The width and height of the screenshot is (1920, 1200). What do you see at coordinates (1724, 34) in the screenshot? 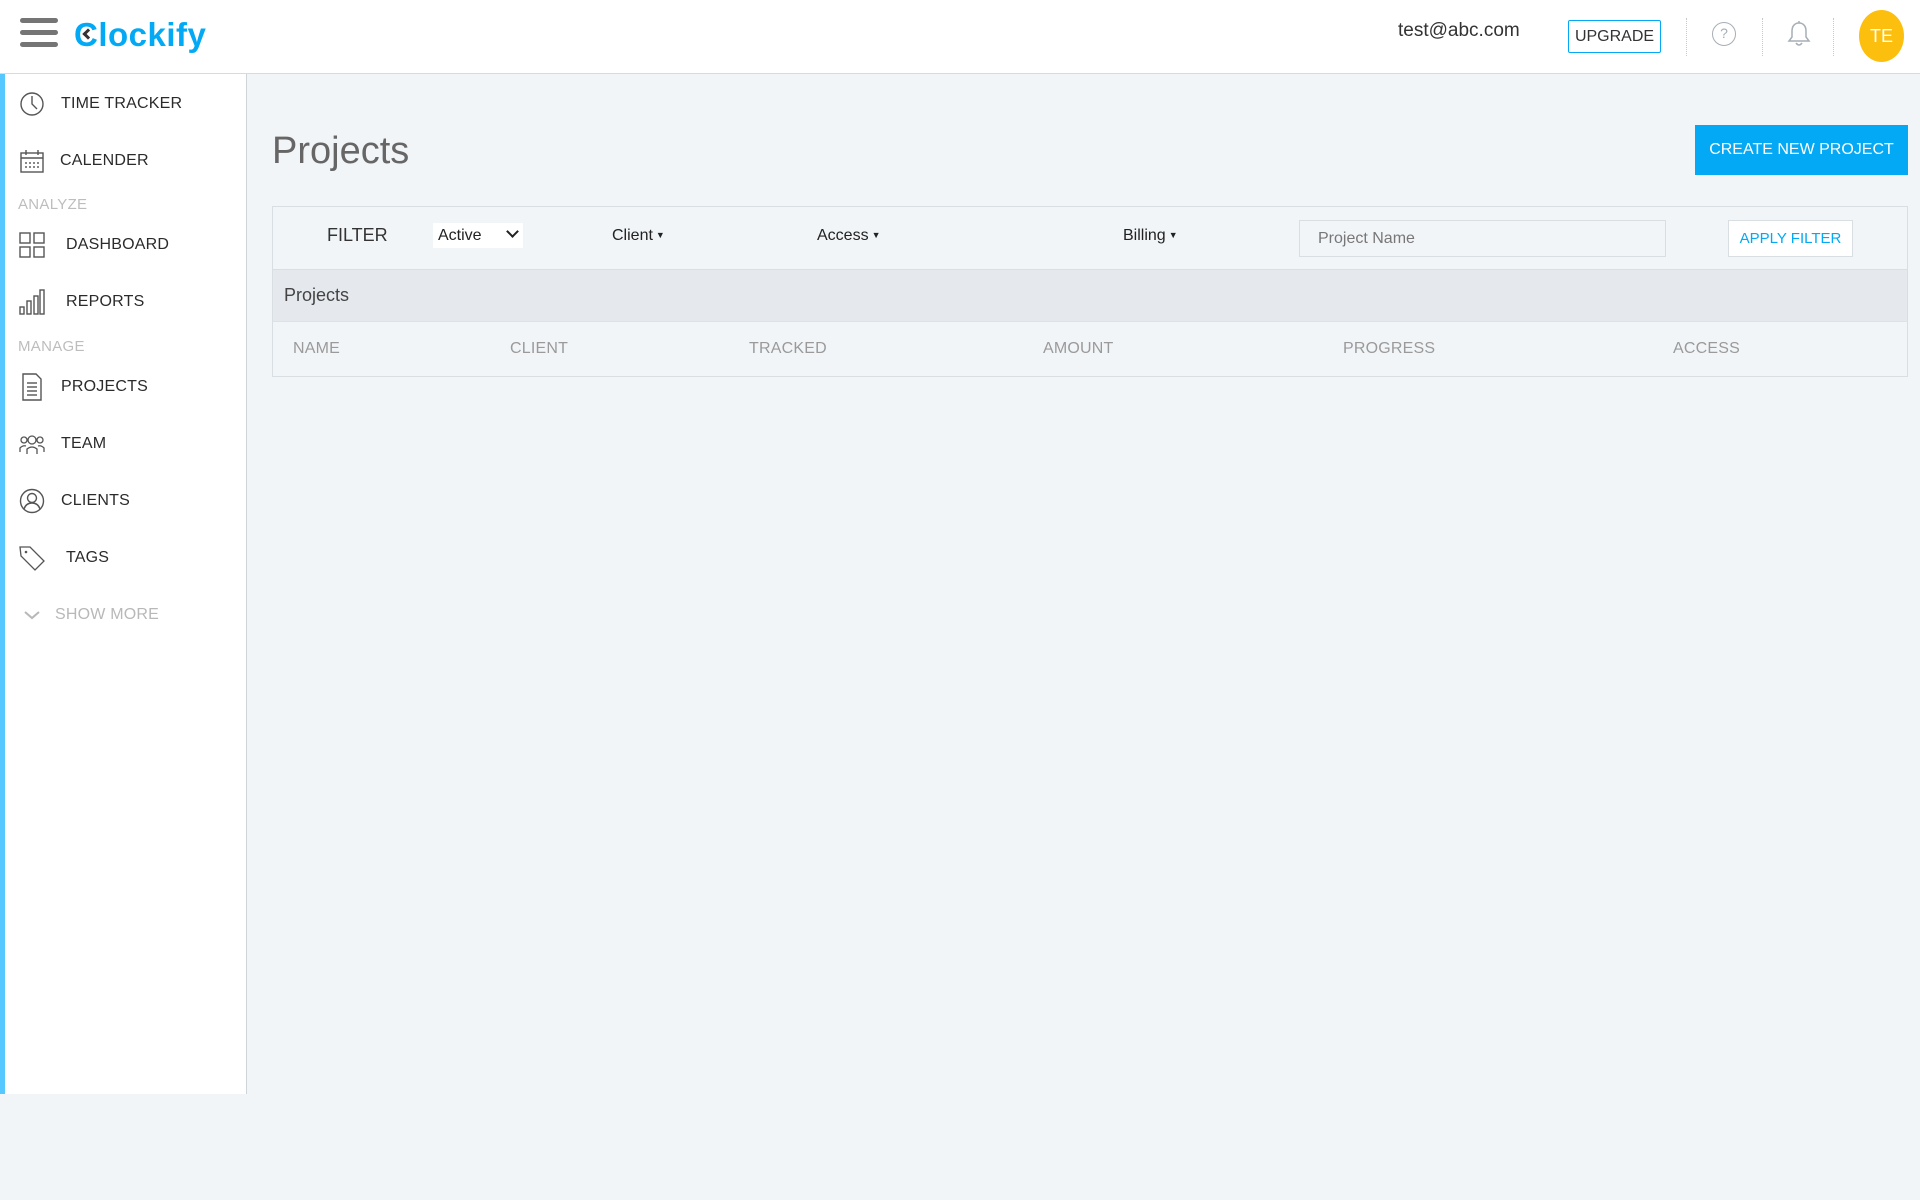
I see `help-icon: ?` at bounding box center [1724, 34].